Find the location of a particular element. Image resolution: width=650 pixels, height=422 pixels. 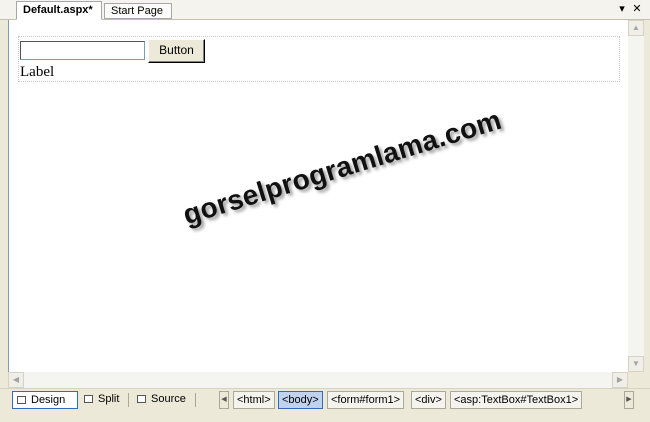

source-view-label: Source is located at coordinates (168, 399).